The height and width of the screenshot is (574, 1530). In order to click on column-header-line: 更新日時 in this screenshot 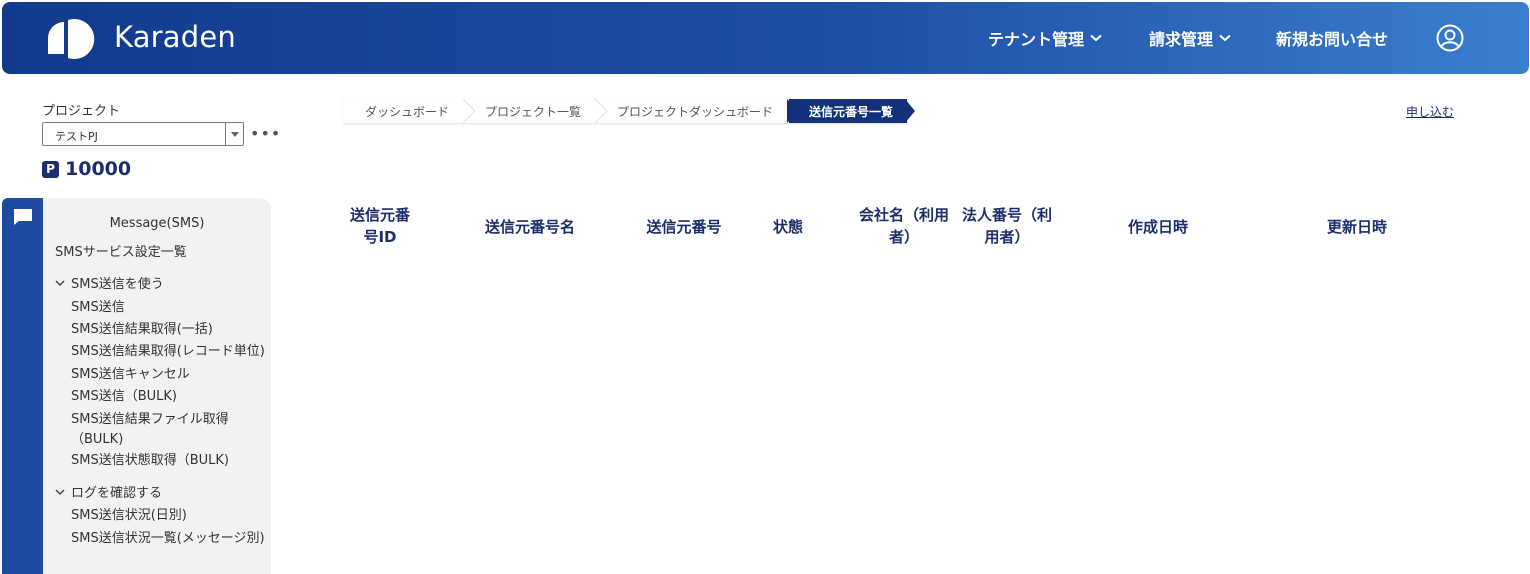, I will do `click(1356, 227)`.